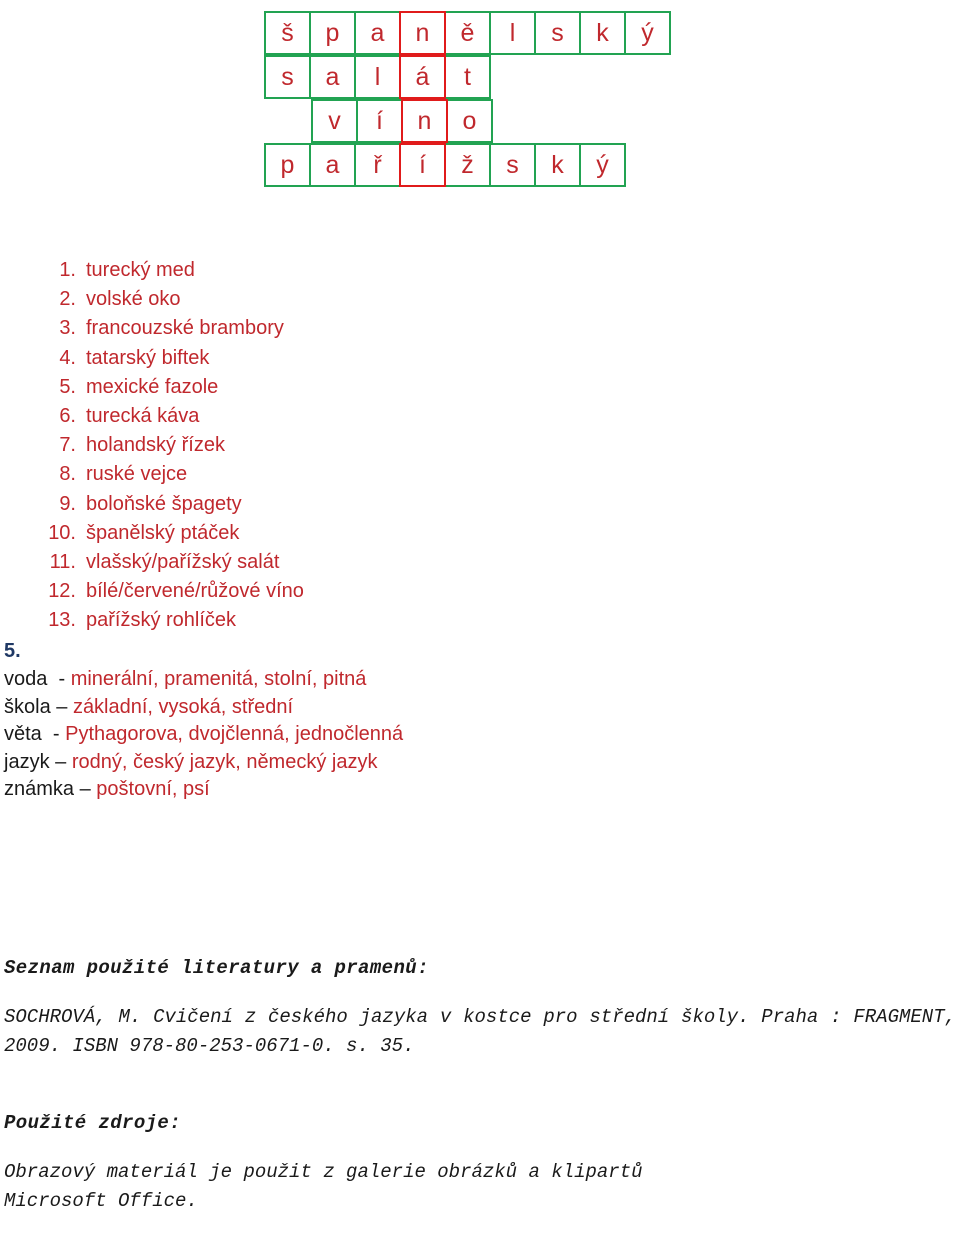 This screenshot has width=960, height=1234. Describe the element at coordinates (164, 503) in the screenshot. I see `list-item-label: boloňské špagety` at that location.